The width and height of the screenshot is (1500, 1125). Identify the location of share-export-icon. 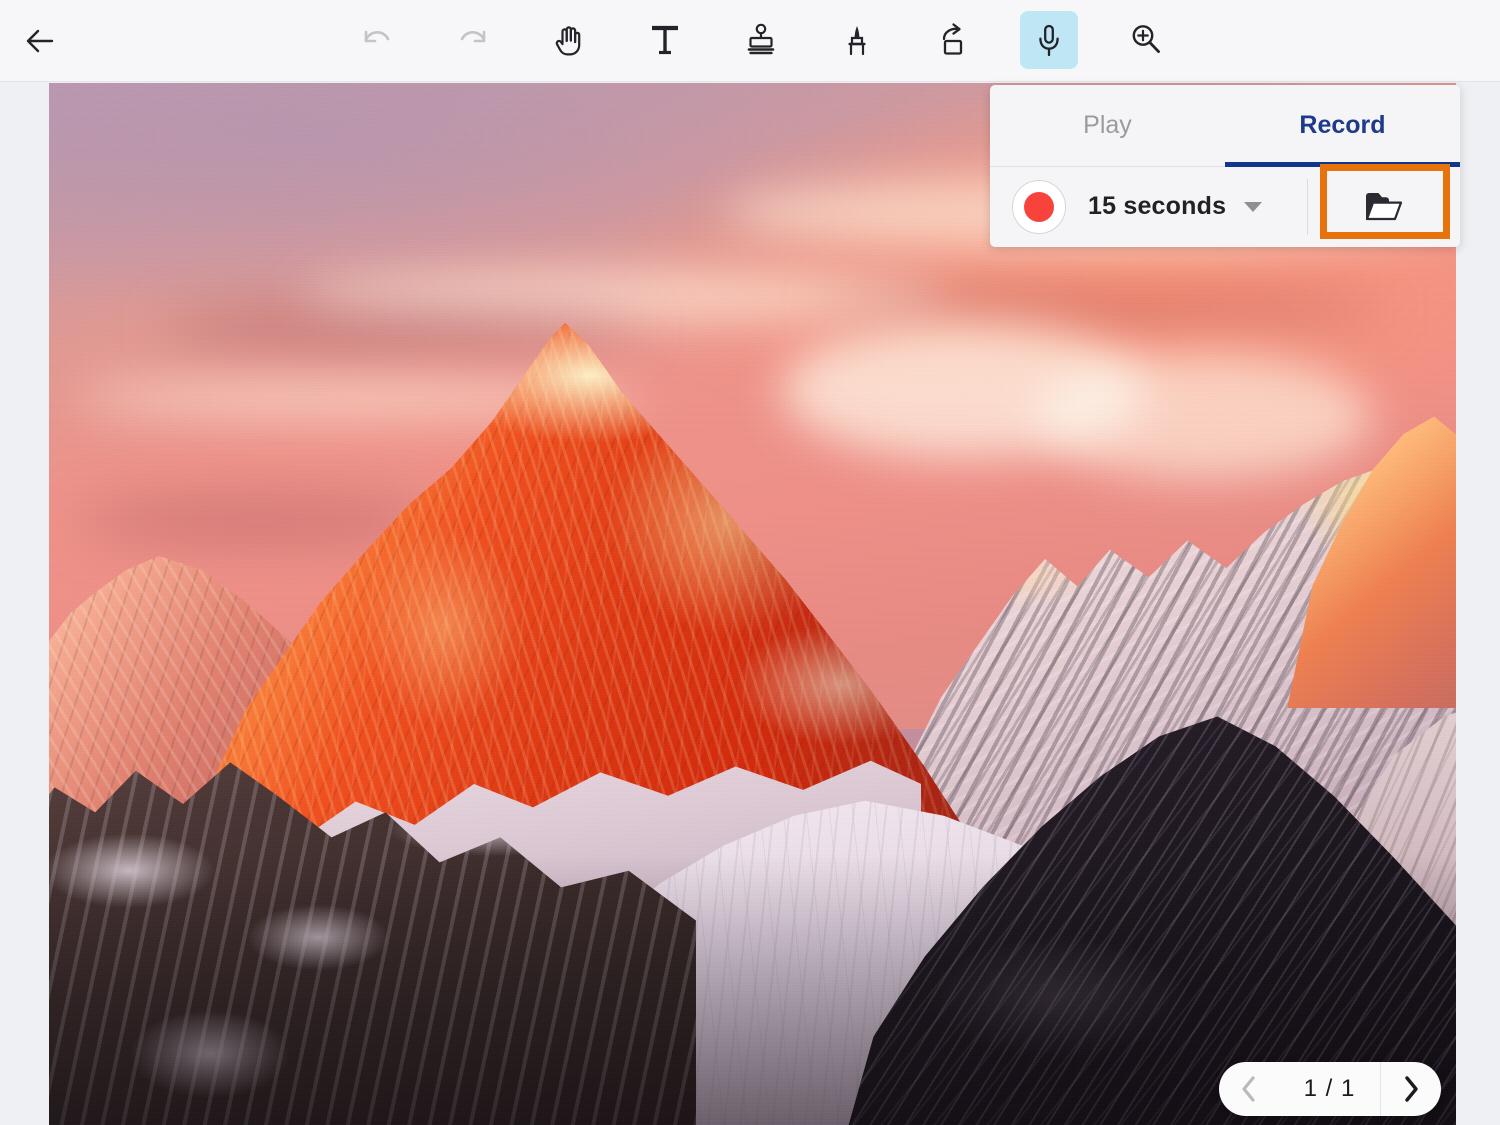
(952, 39).